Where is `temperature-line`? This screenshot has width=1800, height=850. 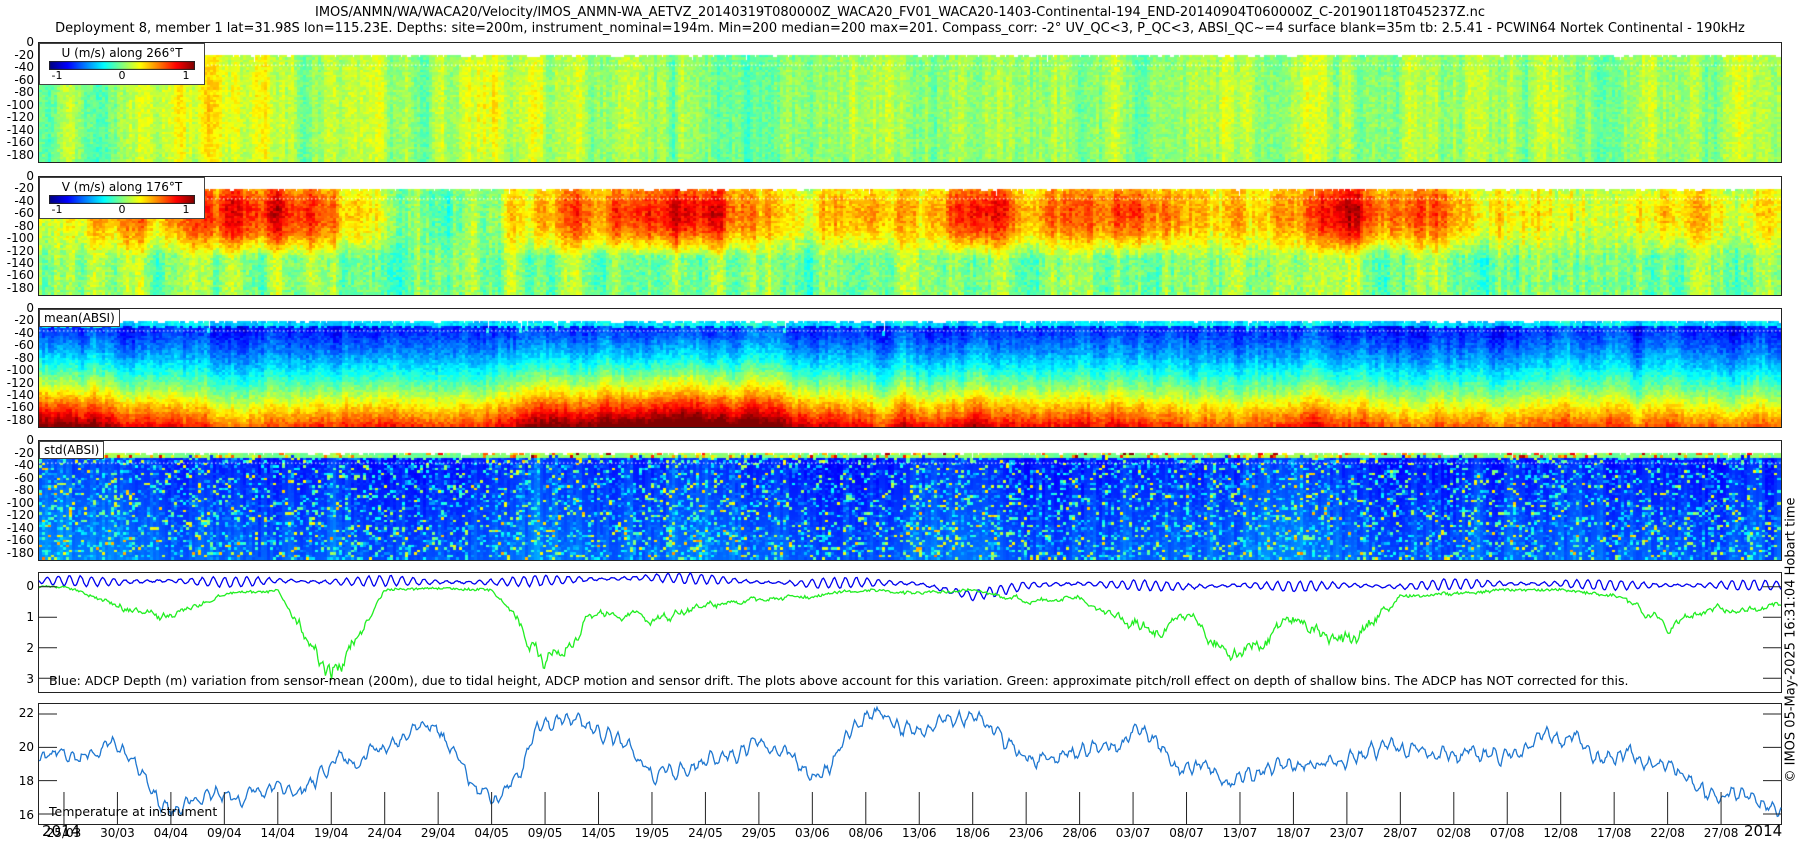
temperature-line is located at coordinates (910, 762).